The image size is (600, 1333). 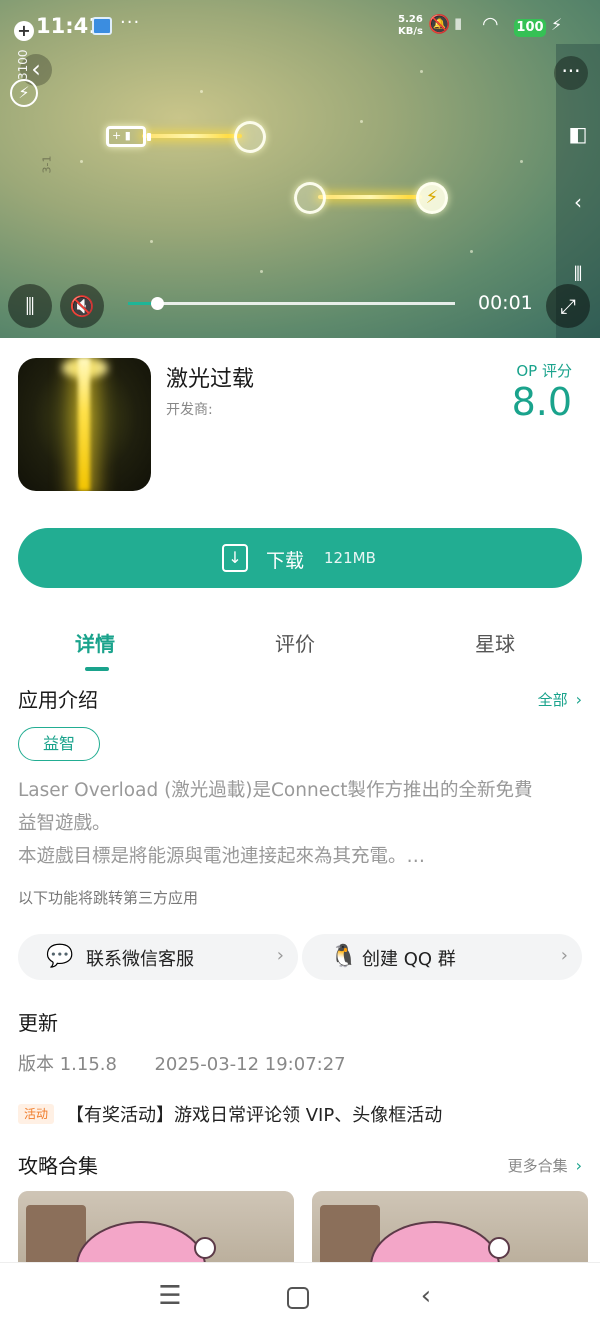 What do you see at coordinates (108, 898) in the screenshot?
I see `third-party-note: 以下功能将跳转第三方应用` at bounding box center [108, 898].